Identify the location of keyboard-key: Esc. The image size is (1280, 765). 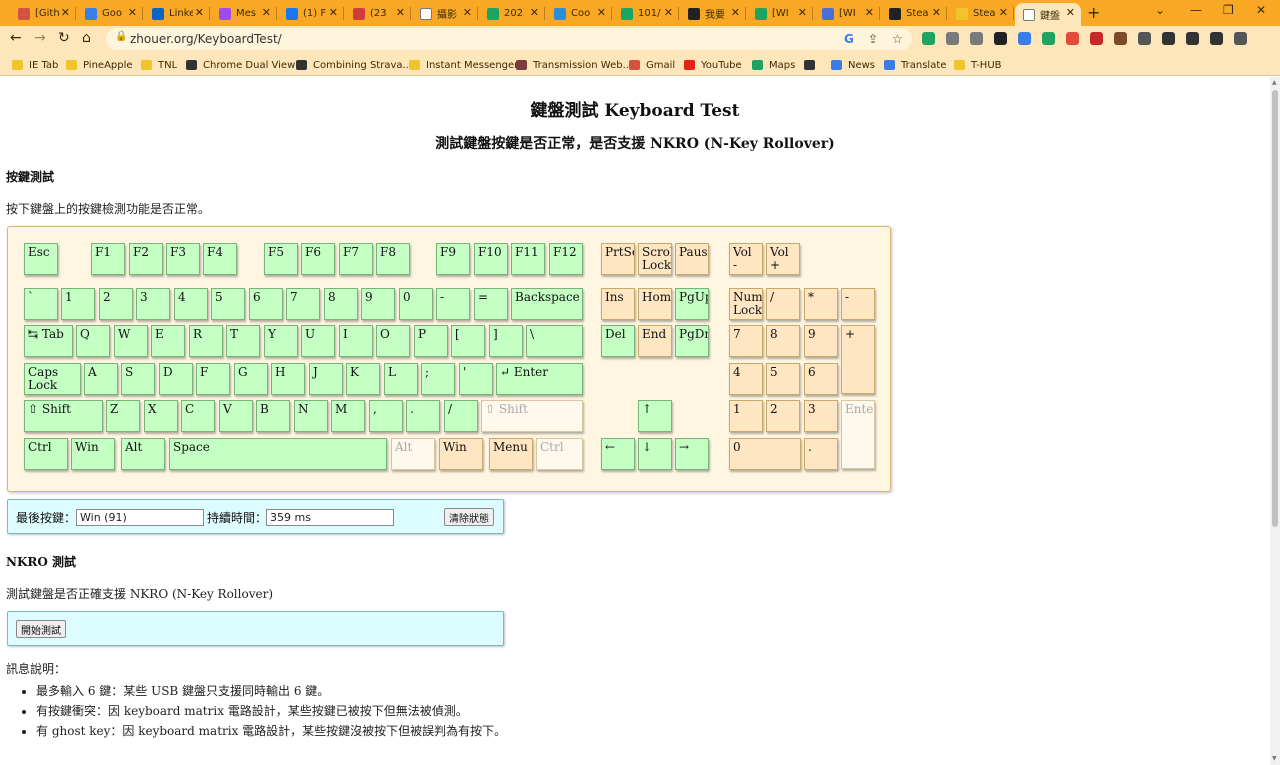
(41, 259).